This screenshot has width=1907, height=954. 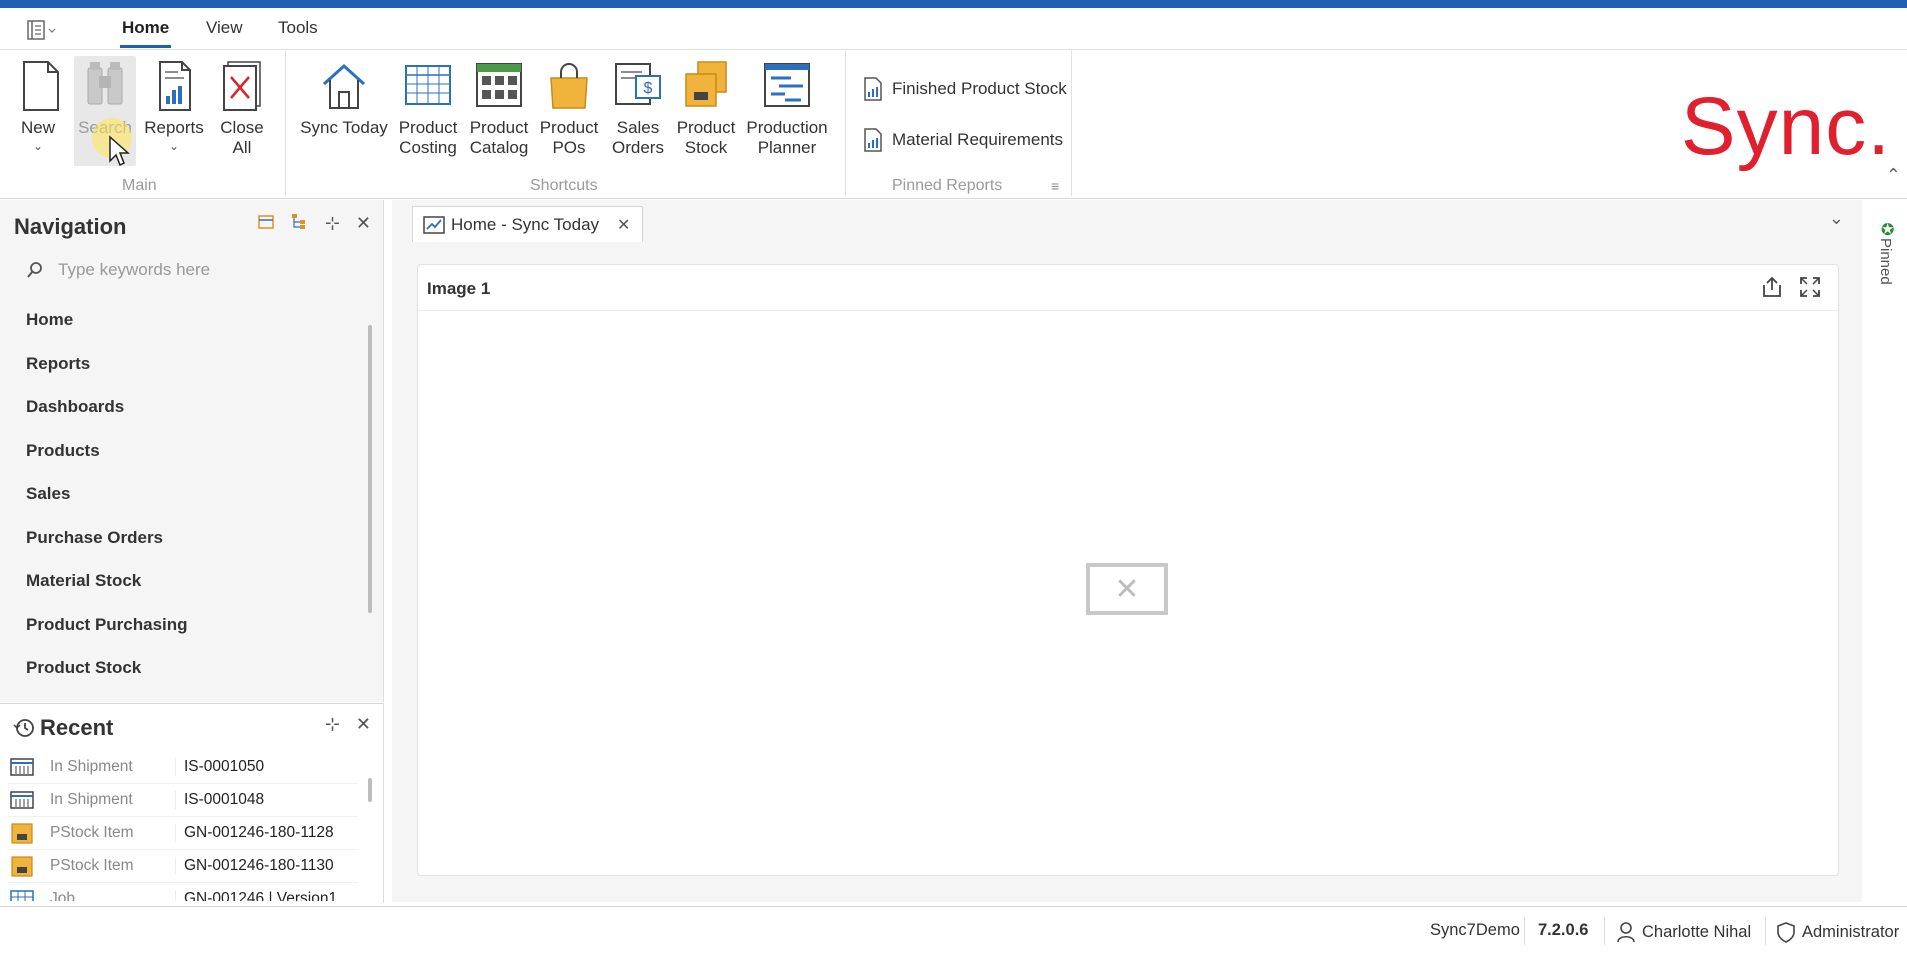 I want to click on tree-view-icon, so click(x=300, y=223).